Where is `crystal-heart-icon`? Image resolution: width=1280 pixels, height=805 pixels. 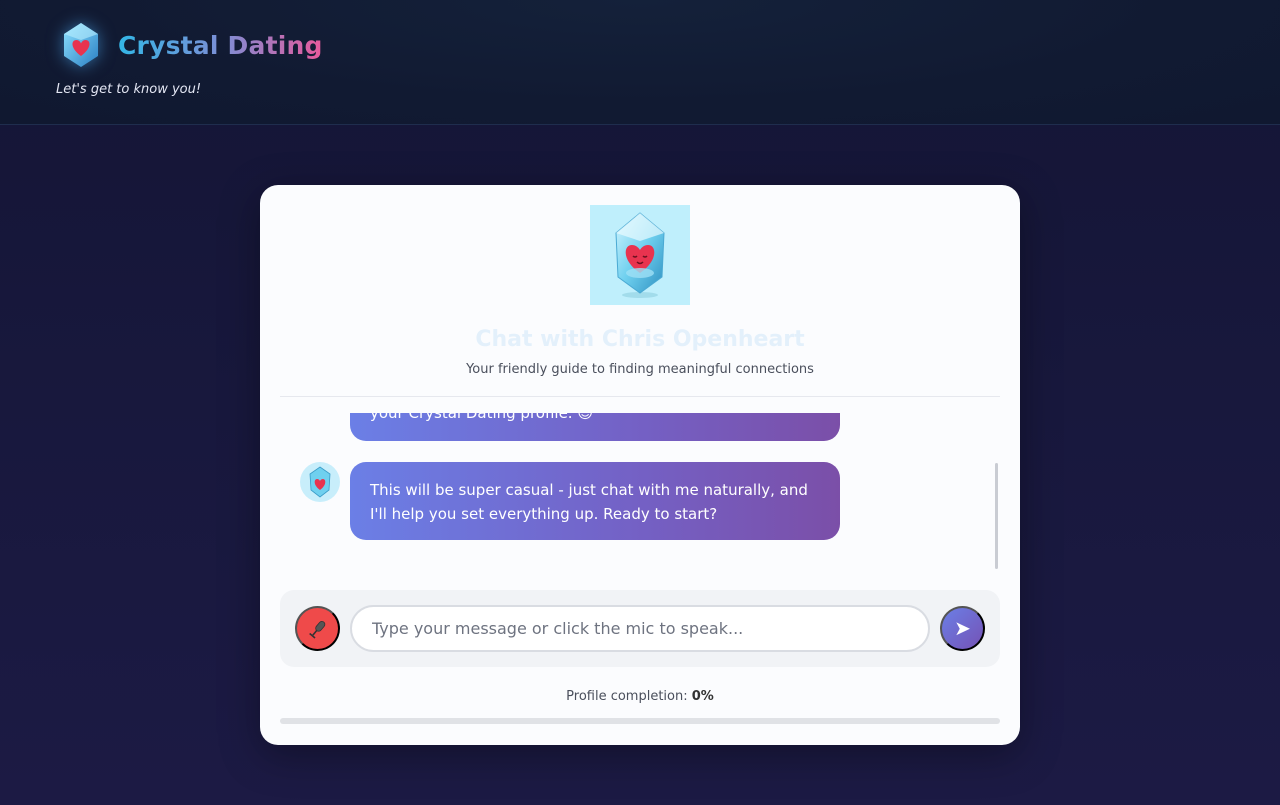
crystal-heart-icon is located at coordinates (81, 45).